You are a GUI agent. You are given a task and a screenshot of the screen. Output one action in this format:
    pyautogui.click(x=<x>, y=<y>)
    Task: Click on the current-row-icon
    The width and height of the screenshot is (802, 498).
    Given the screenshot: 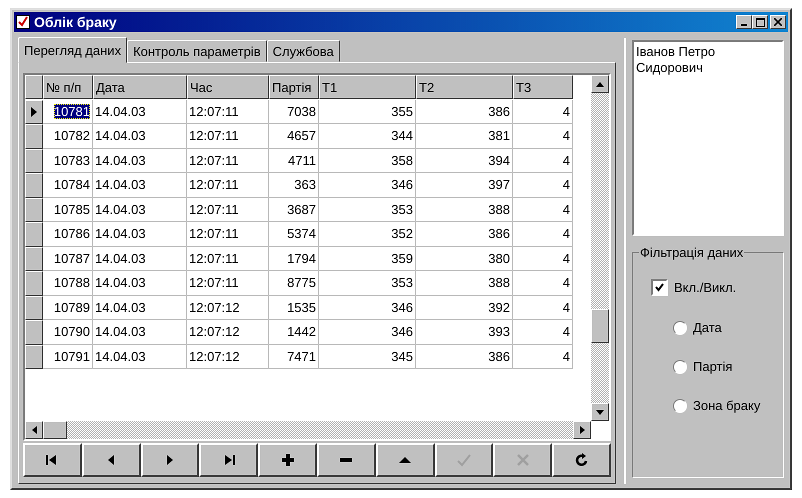 What is the action you would take?
    pyautogui.click(x=34, y=111)
    